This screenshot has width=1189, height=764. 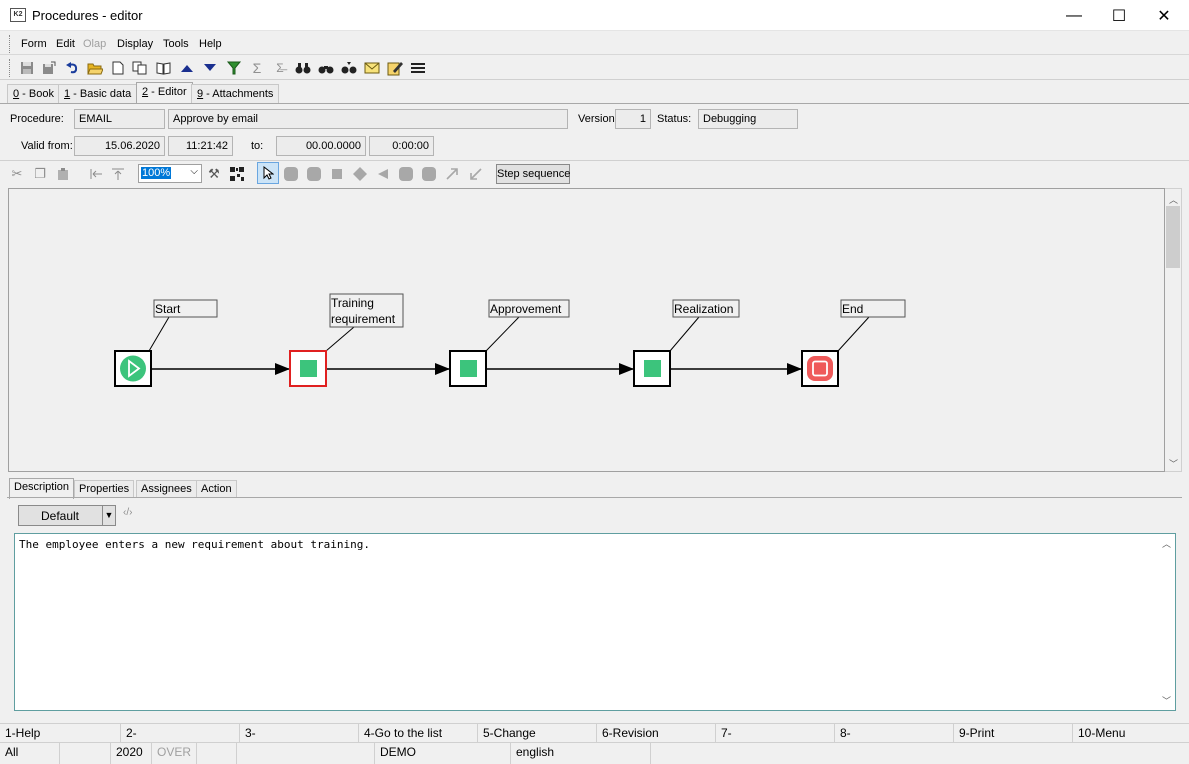 What do you see at coordinates (308, 368) in the screenshot?
I see `node-training` at bounding box center [308, 368].